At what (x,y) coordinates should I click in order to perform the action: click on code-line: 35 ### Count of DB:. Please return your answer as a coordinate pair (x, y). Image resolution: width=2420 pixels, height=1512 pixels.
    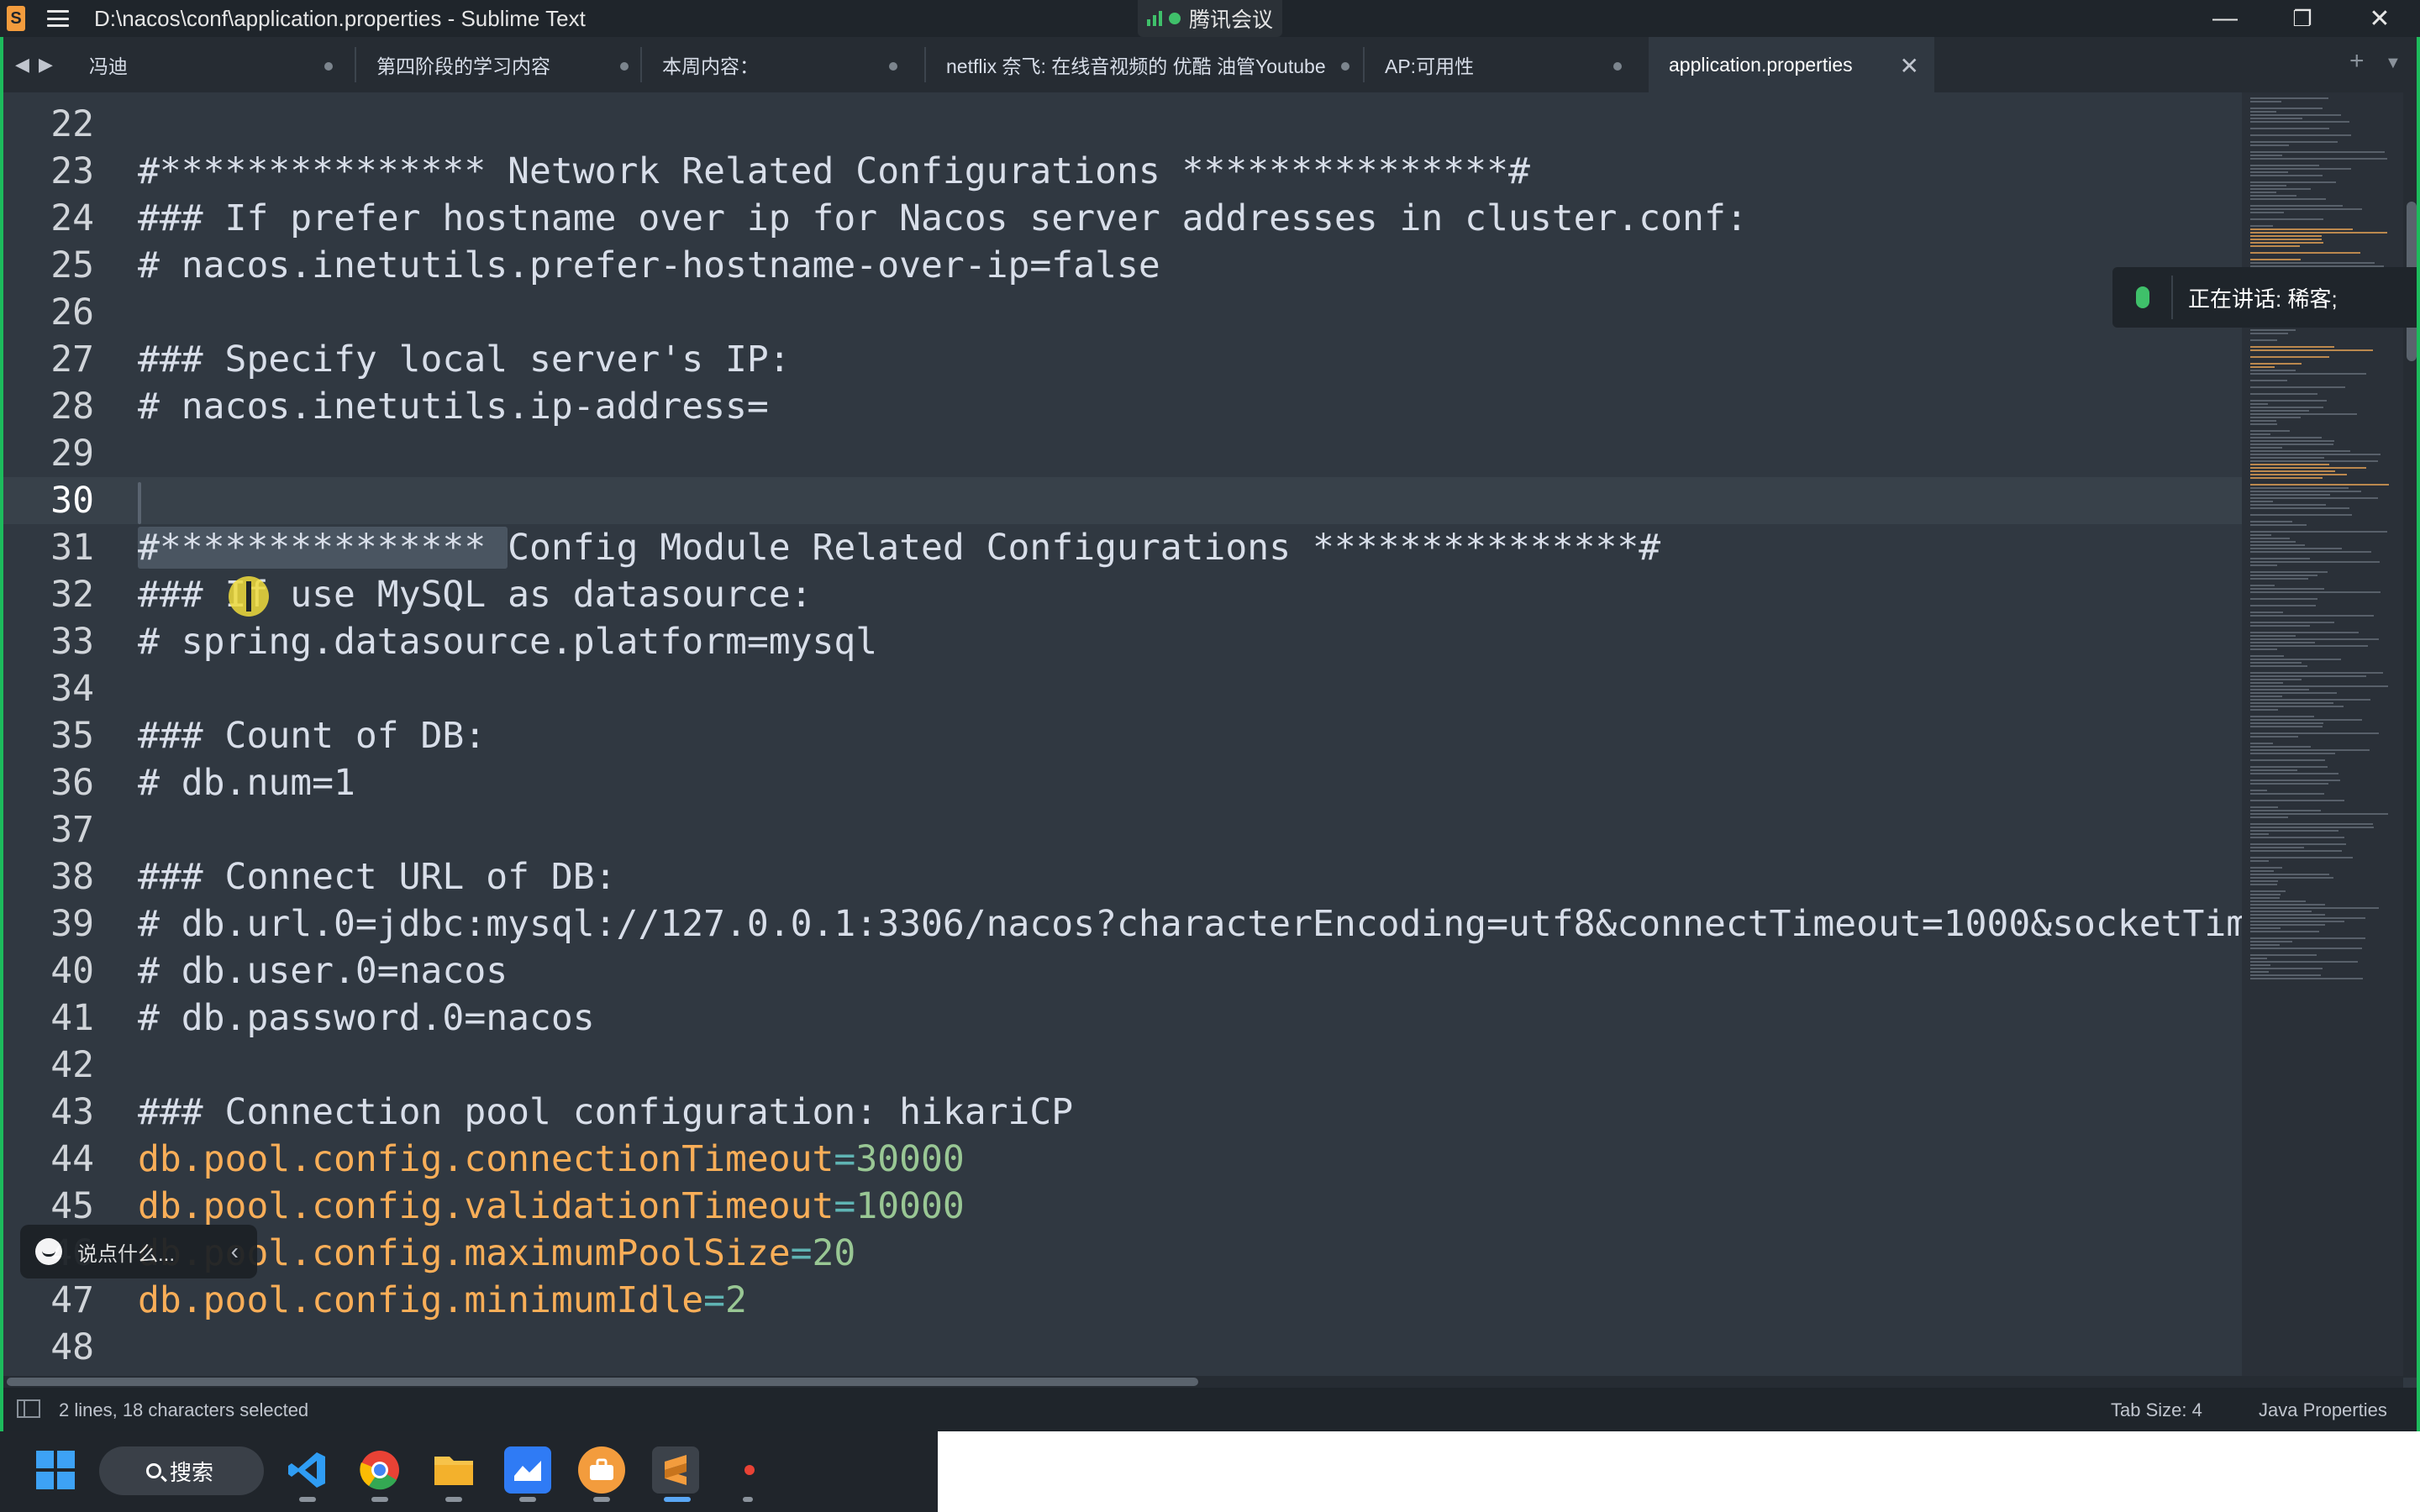
    Looking at the image, I should click on (1121, 735).